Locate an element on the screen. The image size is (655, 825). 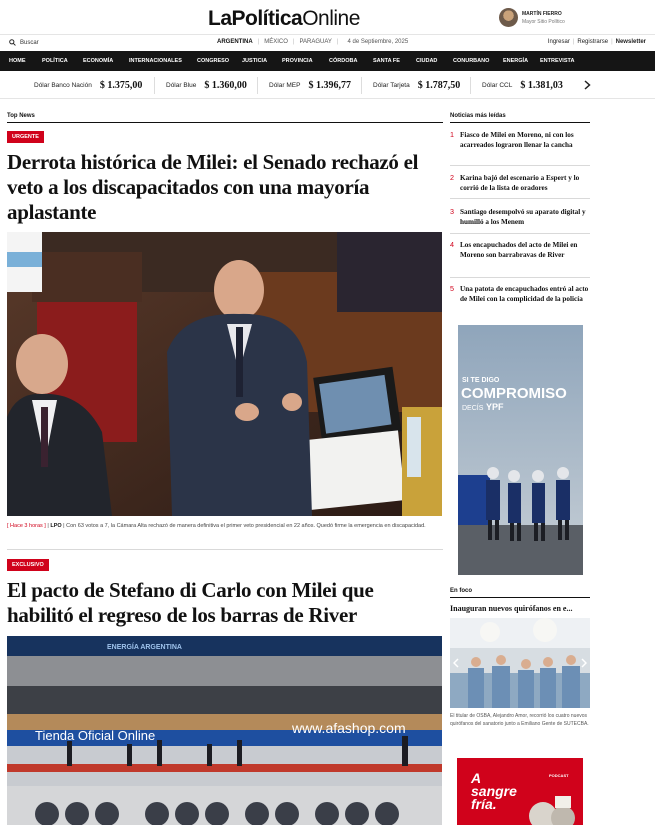
nav-item-home: HOME is located at coordinates (25, 61).